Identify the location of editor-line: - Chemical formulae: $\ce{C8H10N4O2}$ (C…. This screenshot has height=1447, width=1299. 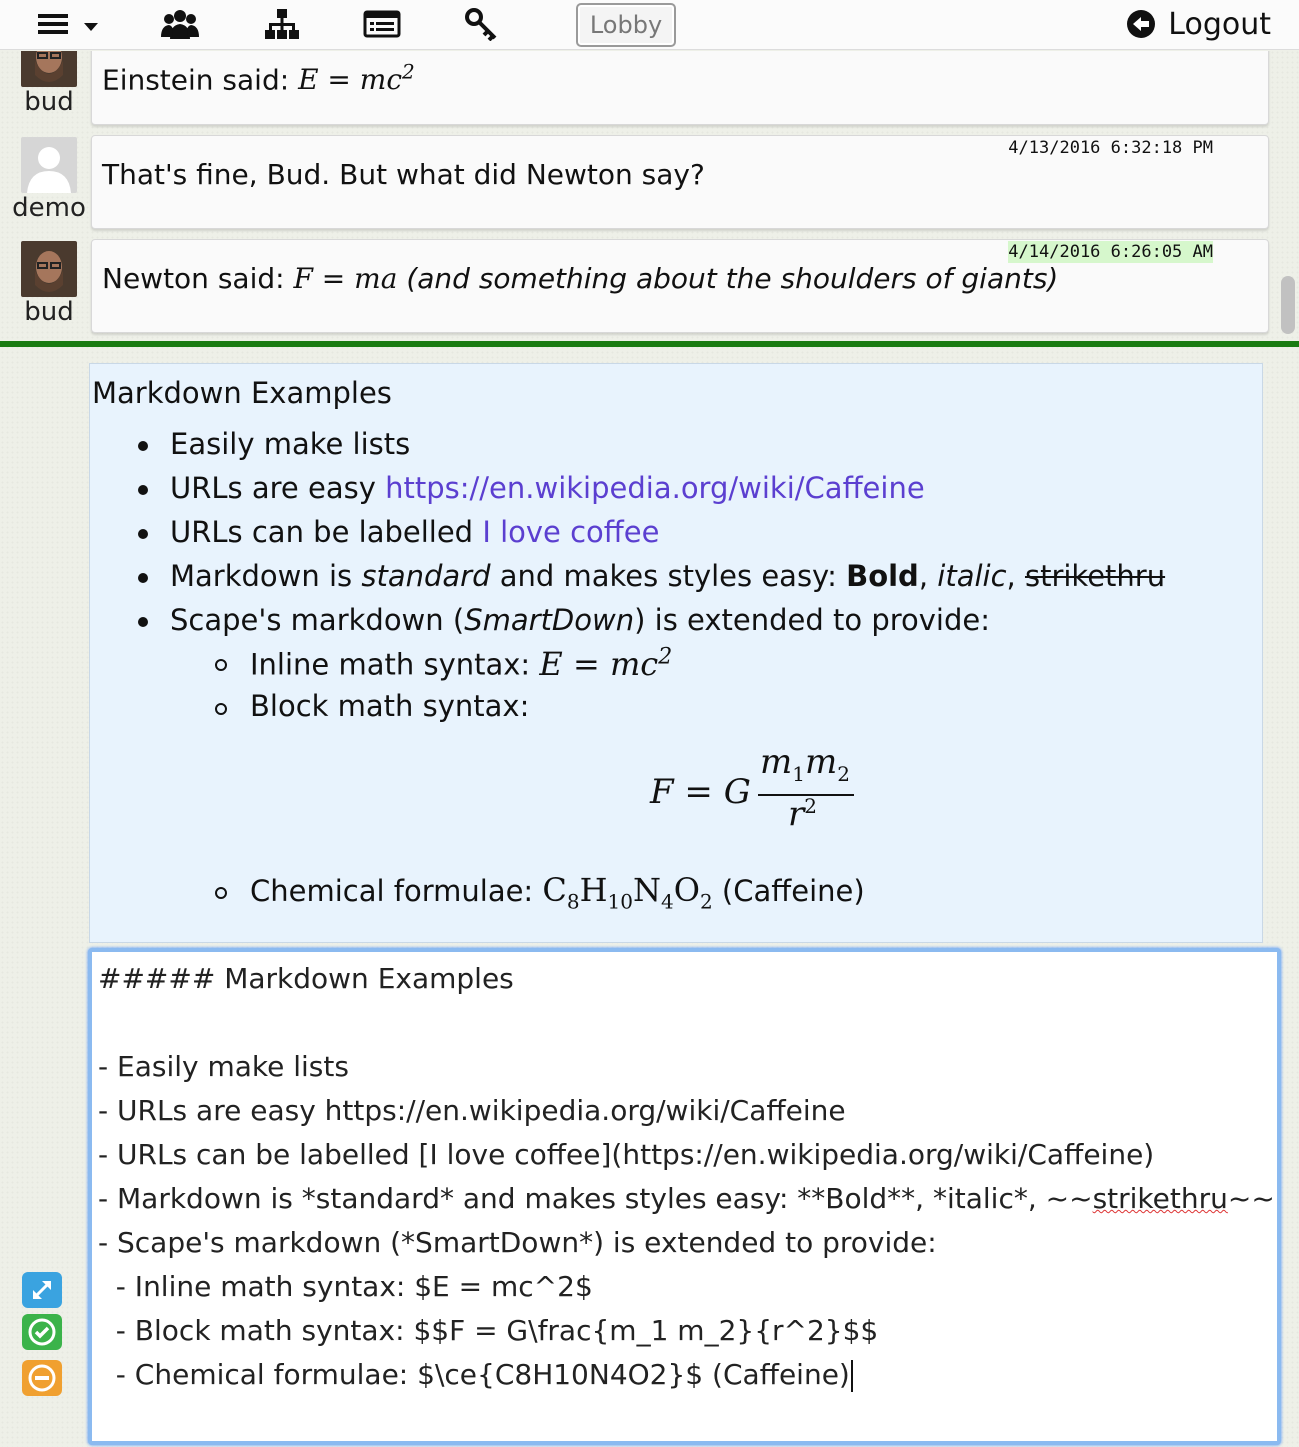
(475, 1375).